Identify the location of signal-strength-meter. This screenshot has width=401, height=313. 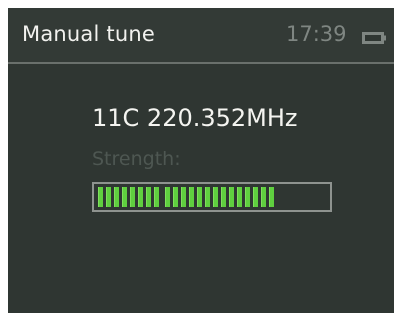
(212, 197).